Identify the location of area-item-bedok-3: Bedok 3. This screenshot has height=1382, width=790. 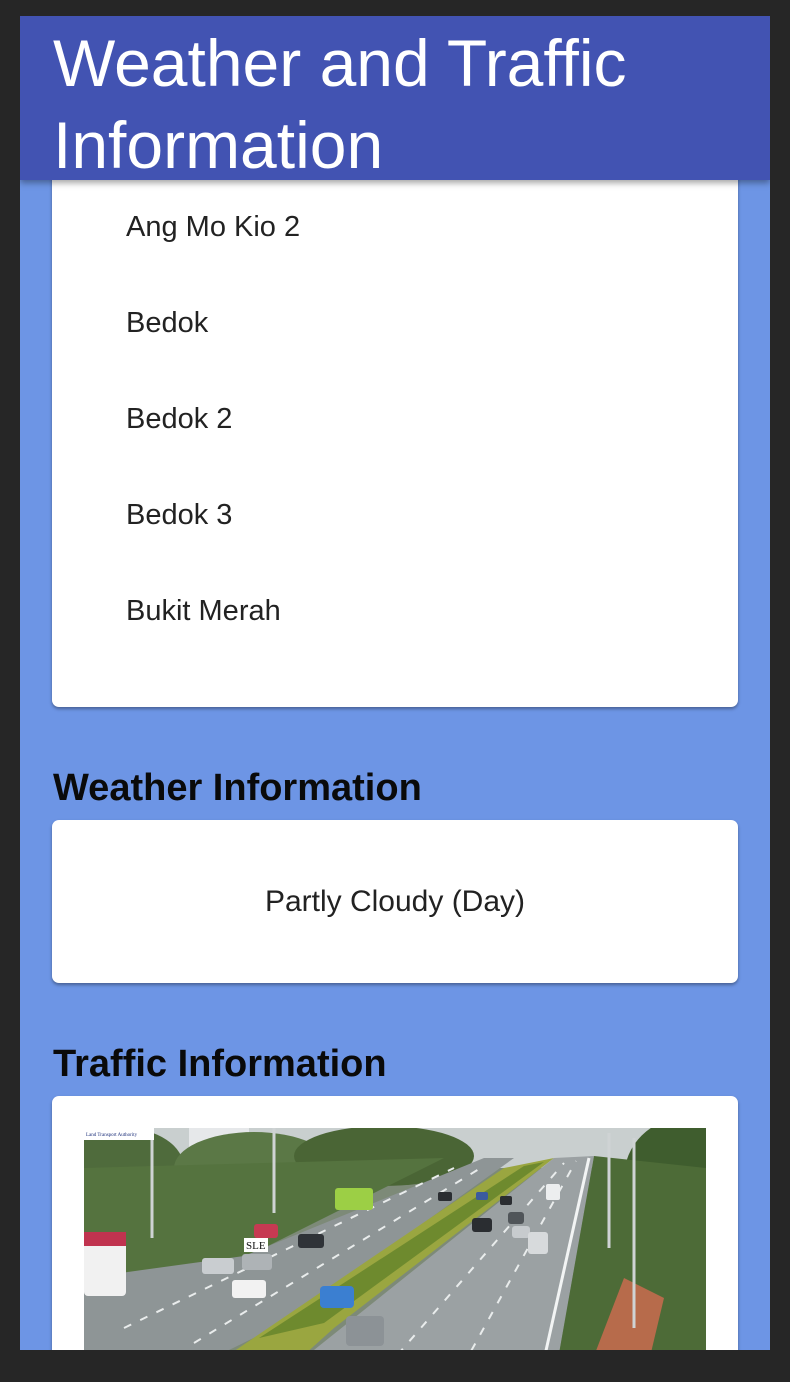
(179, 515).